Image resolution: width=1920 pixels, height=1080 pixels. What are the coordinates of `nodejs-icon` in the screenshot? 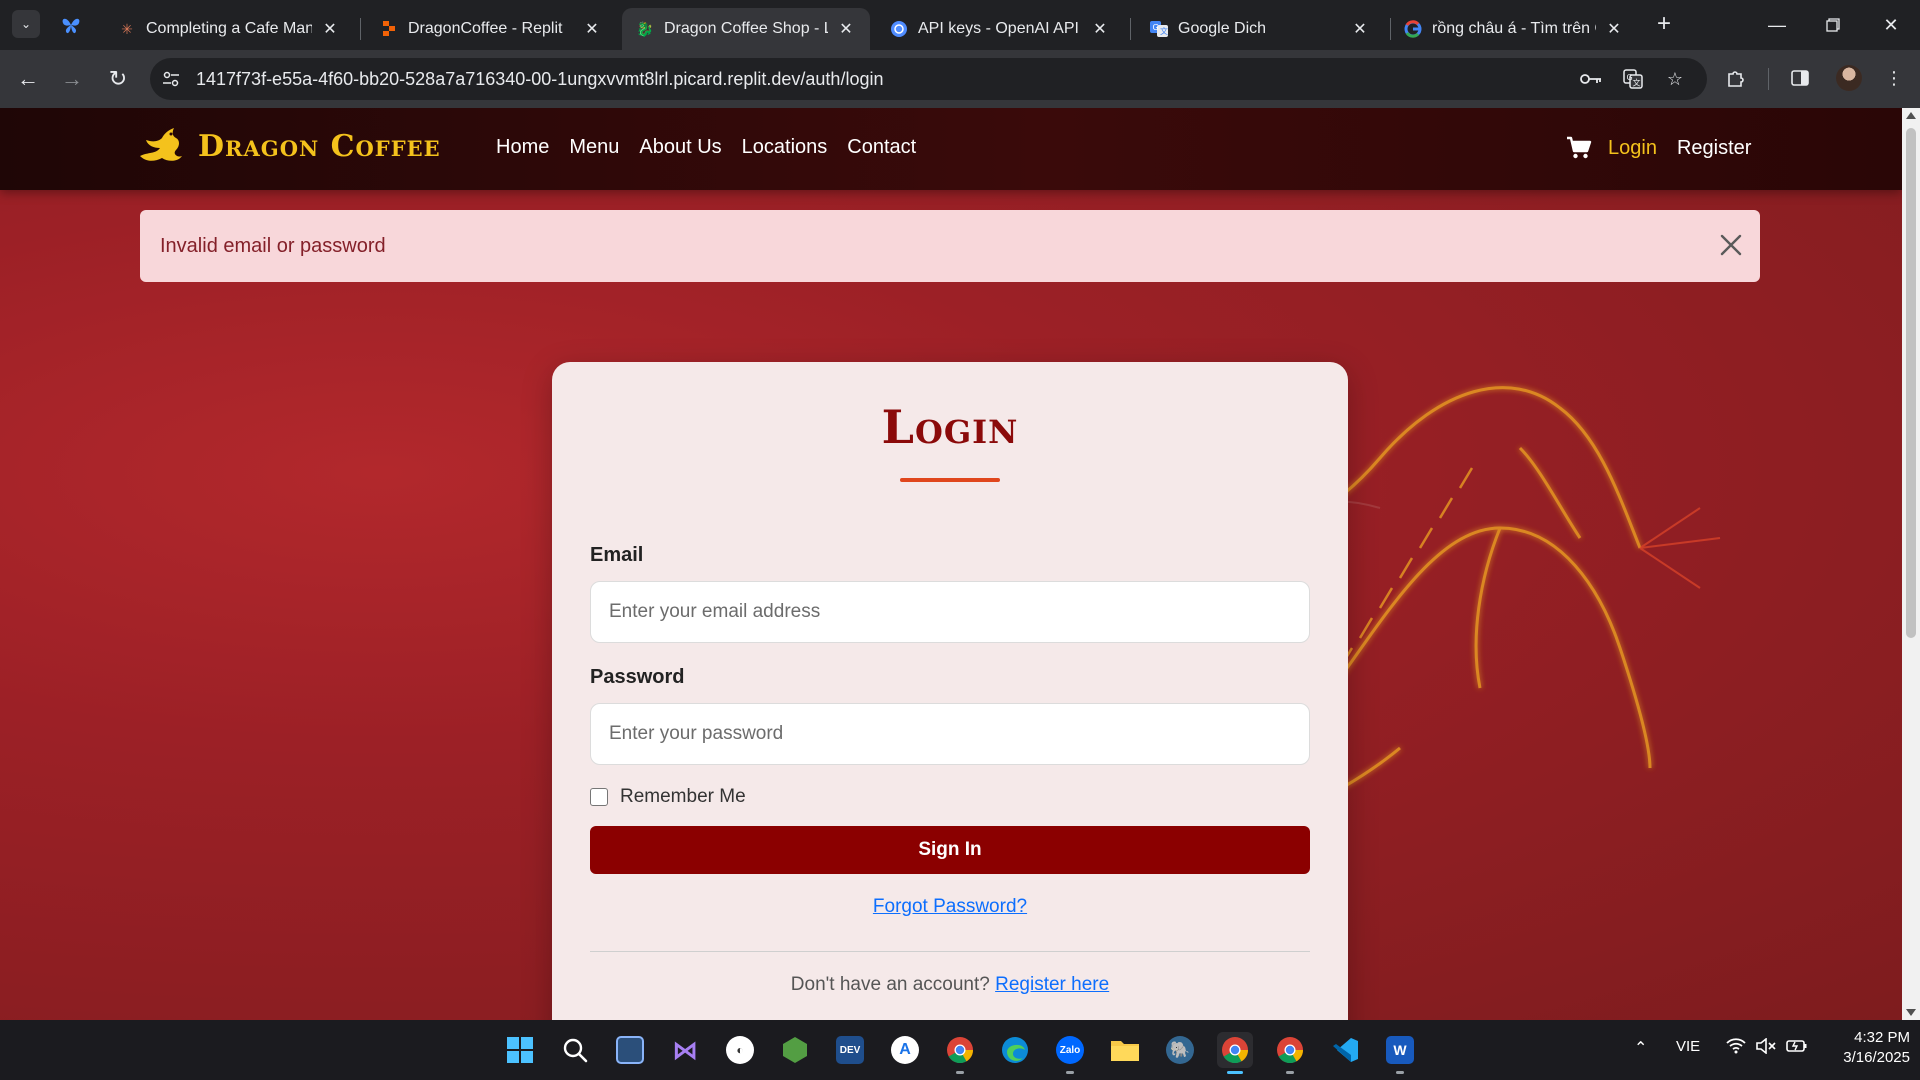 It's located at (795, 1050).